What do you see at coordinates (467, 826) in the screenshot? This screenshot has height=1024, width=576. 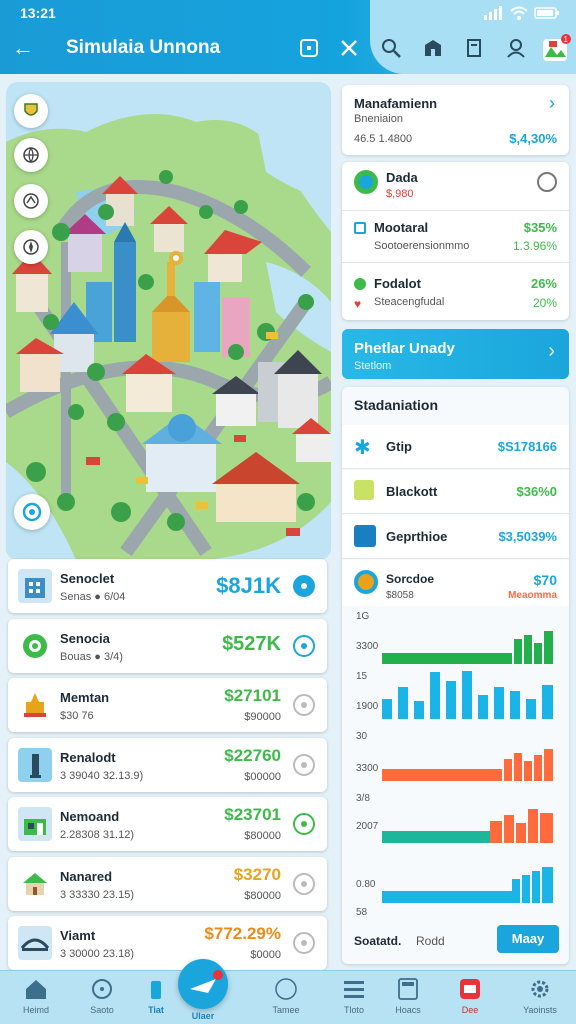 I see `teal-orange-bar-series` at bounding box center [467, 826].